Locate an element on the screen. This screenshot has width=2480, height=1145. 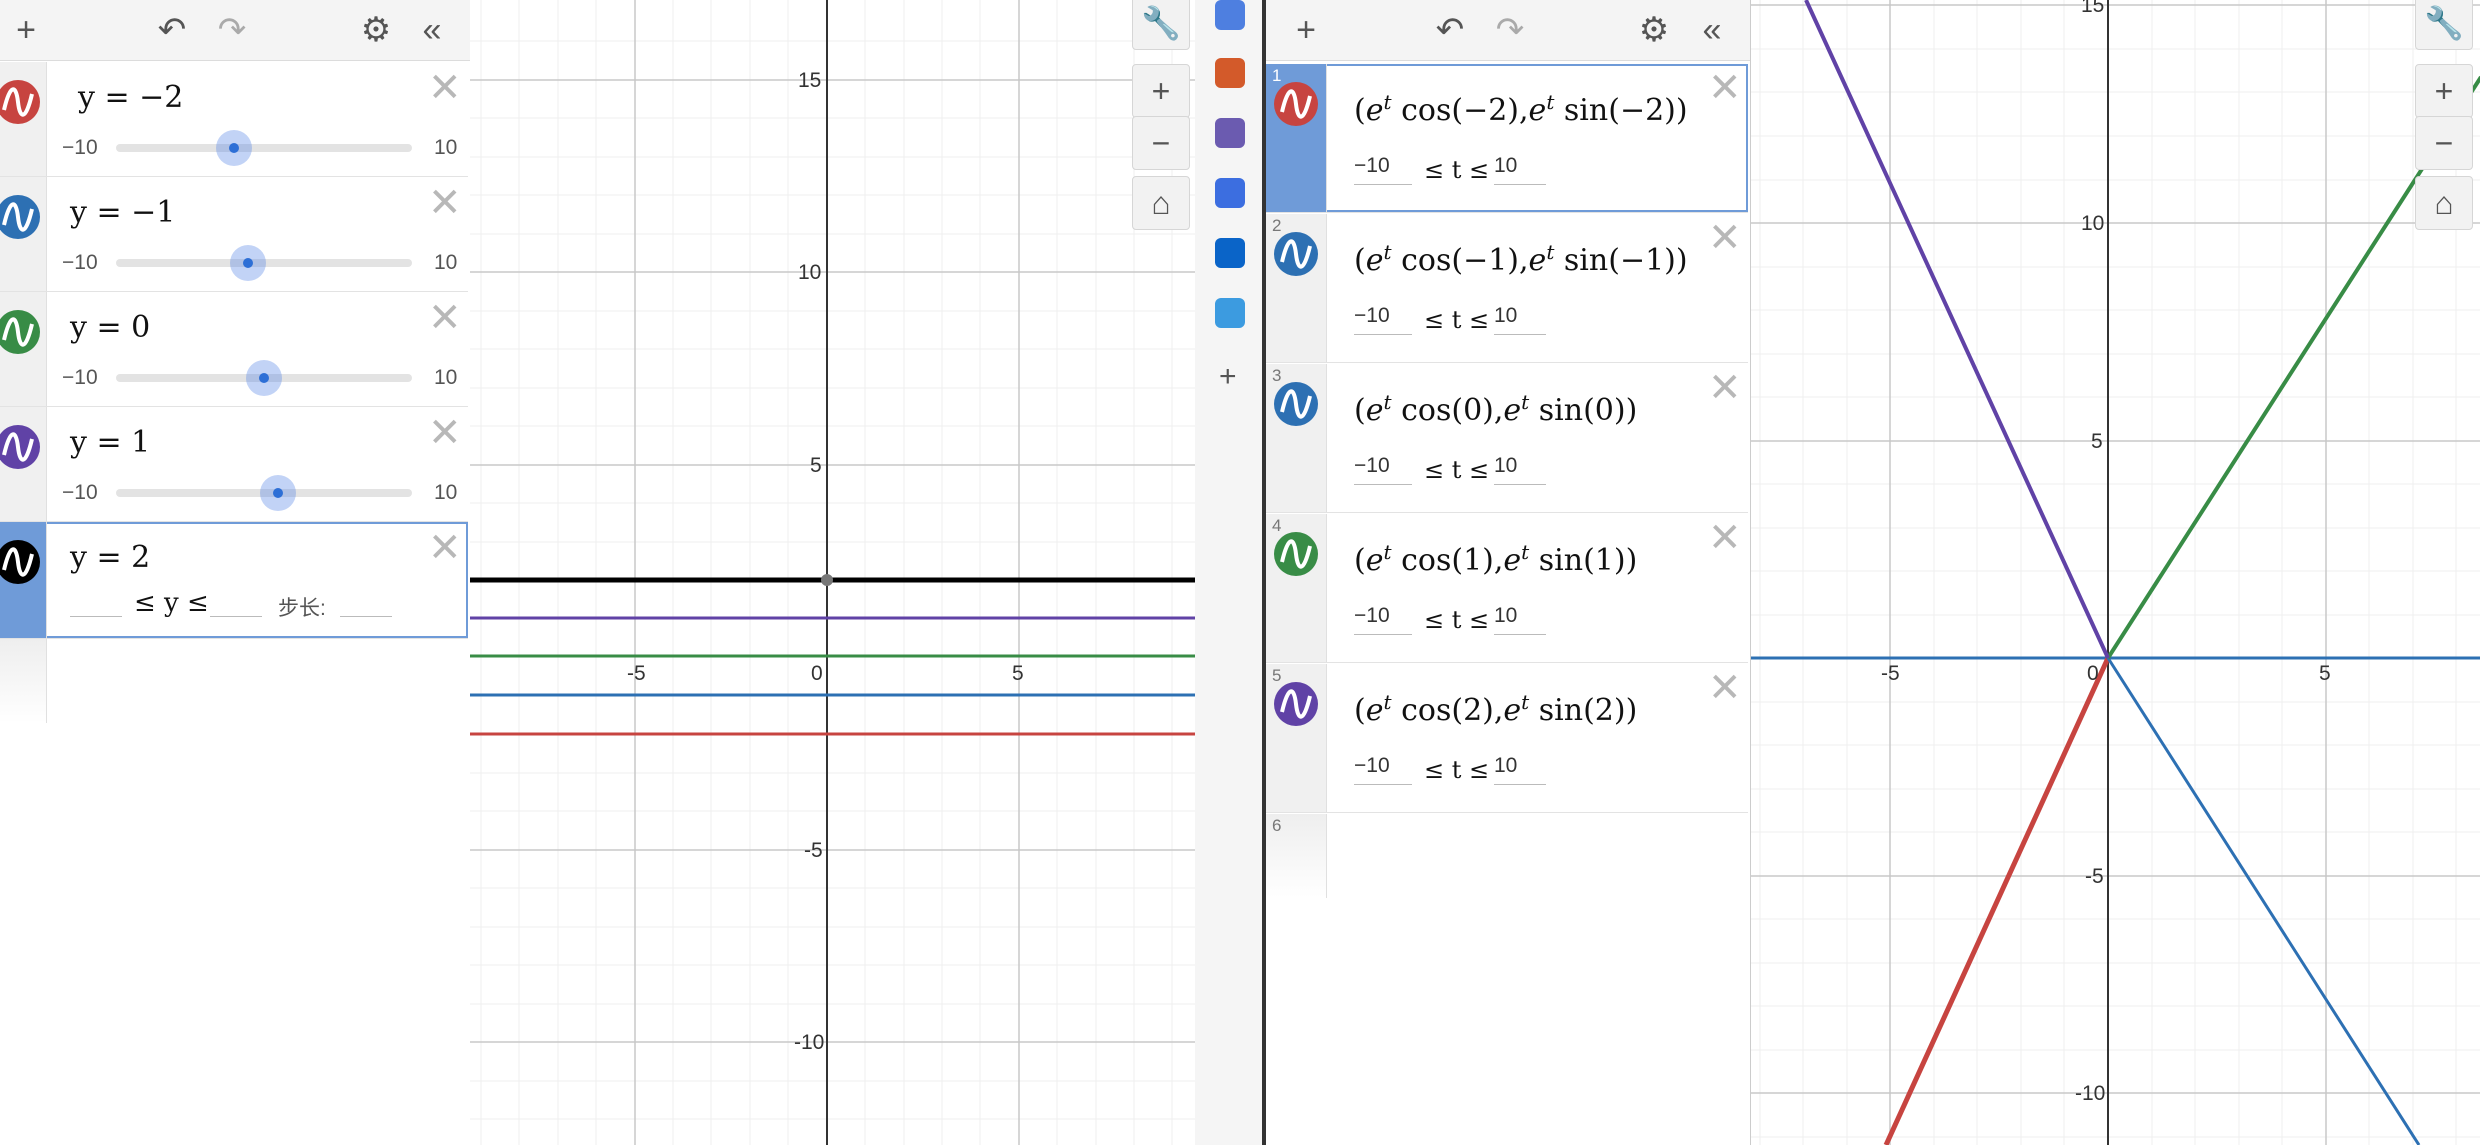
expression-item-4: 4 (et cos(1),et sin(1)) ✕ −10 ≤ t ≤ 10 is located at coordinates (1507, 588).